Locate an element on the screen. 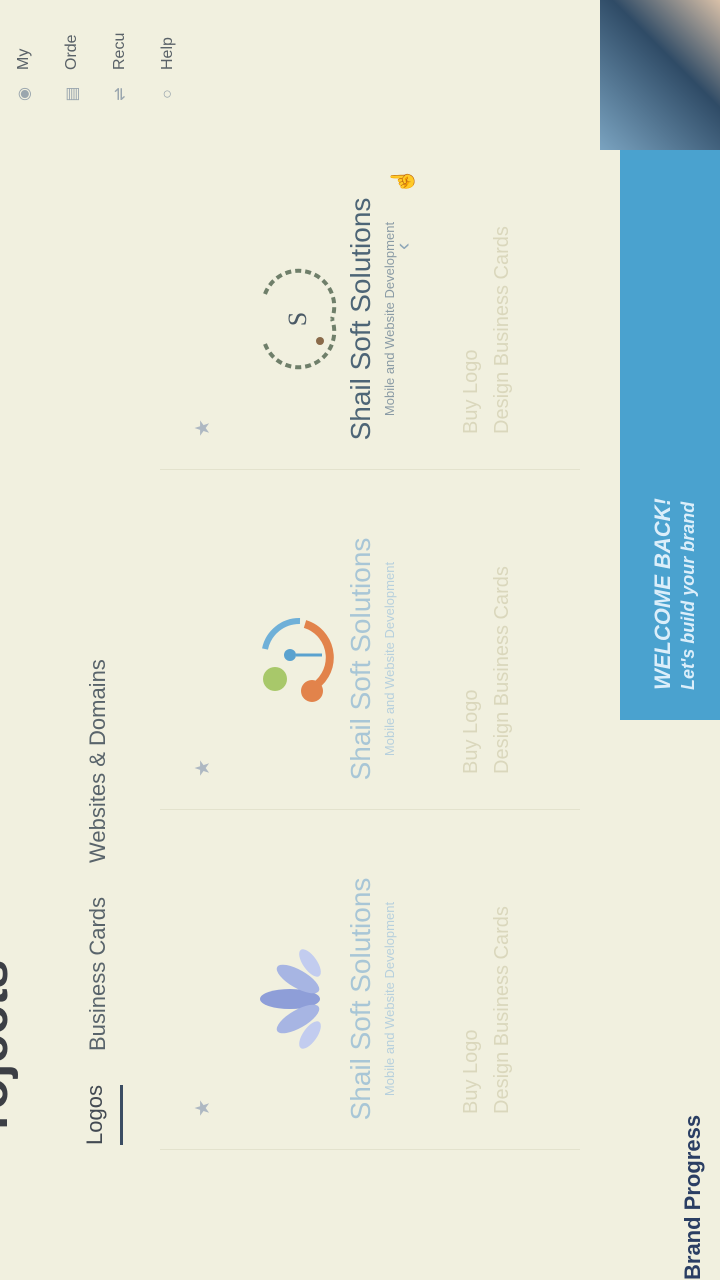  svg-text: S is located at coordinates (297, 319).